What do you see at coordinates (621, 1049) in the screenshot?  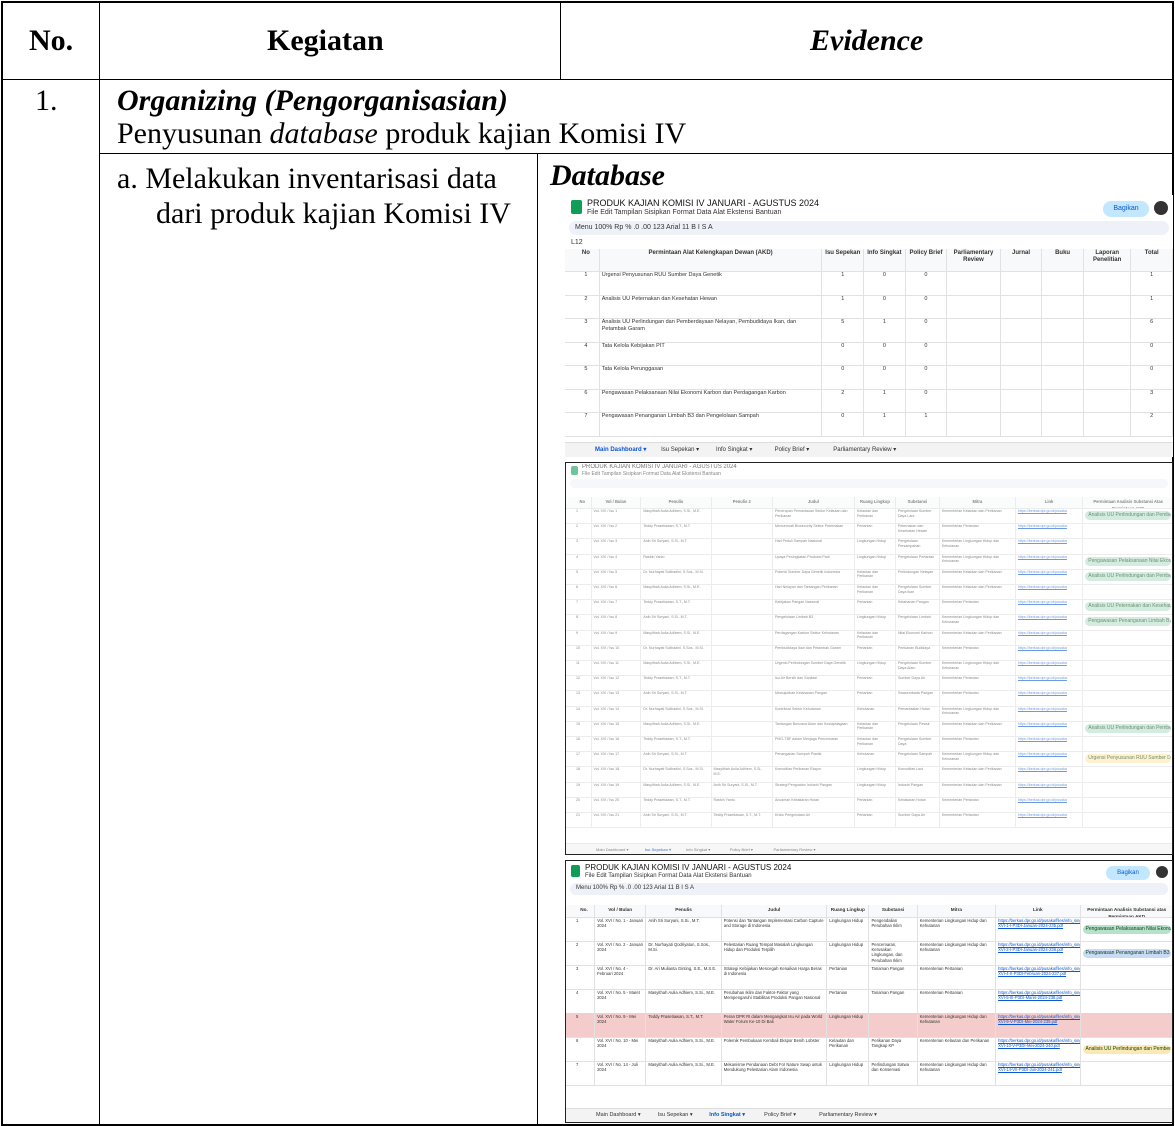 I see `grid-cell: Vol. XVI / No. 10 - Mei 2024` at bounding box center [621, 1049].